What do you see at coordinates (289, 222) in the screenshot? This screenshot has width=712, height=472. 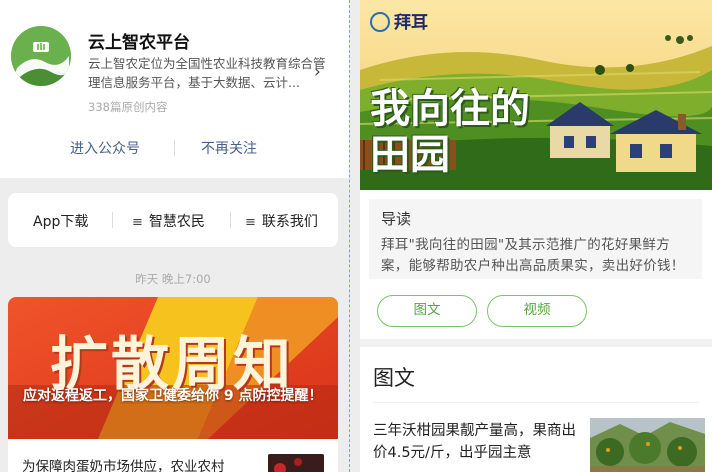 I see `menu-contact-us-label: 联系我们` at bounding box center [289, 222].